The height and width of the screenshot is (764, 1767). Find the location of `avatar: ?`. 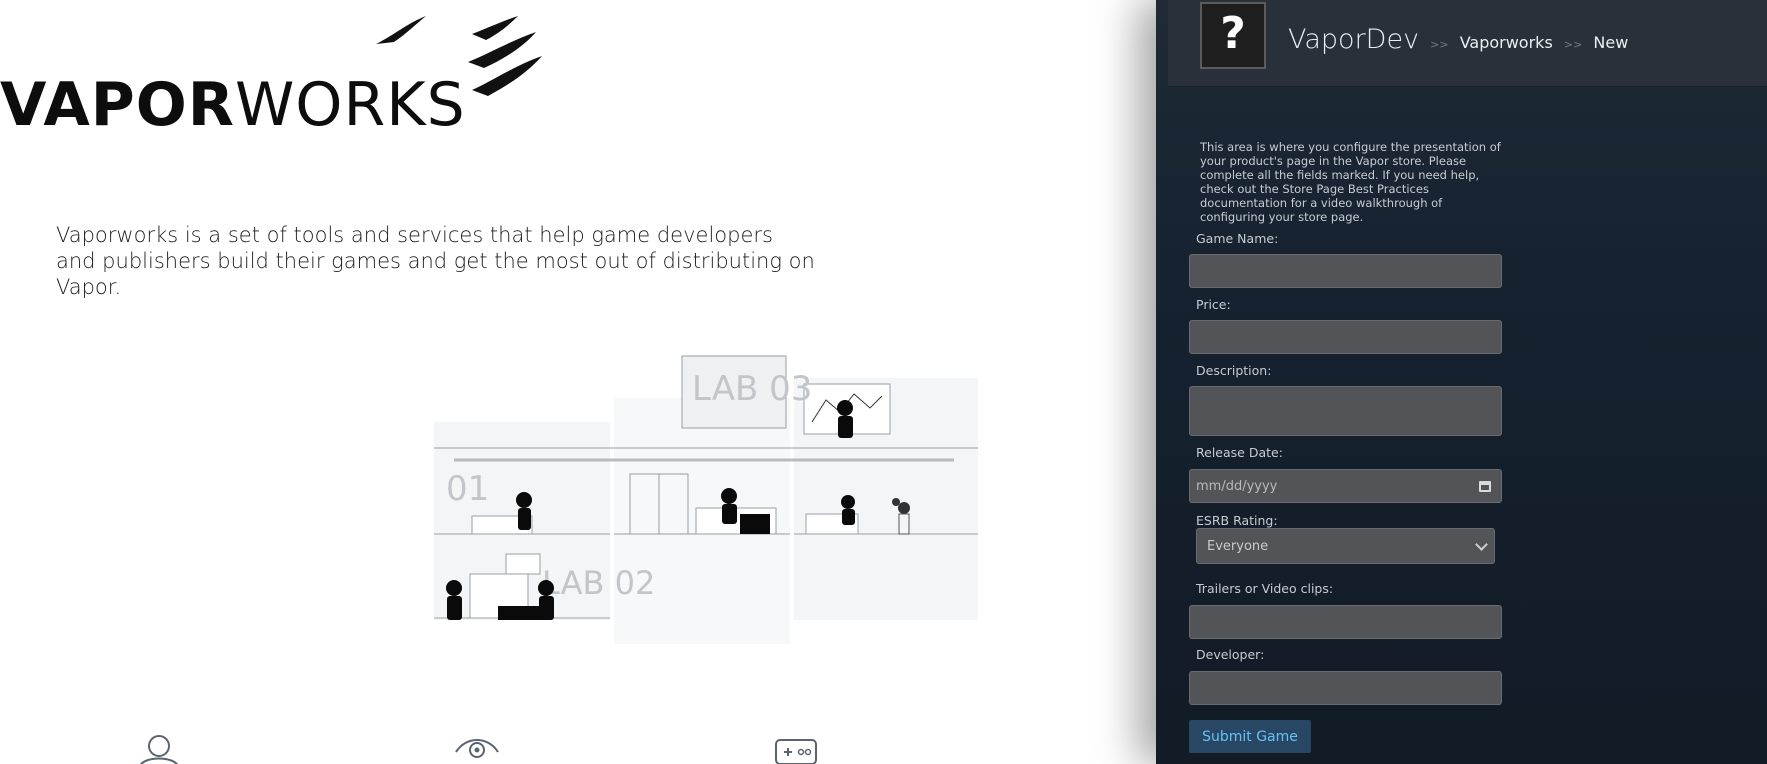

avatar: ? is located at coordinates (1233, 35).